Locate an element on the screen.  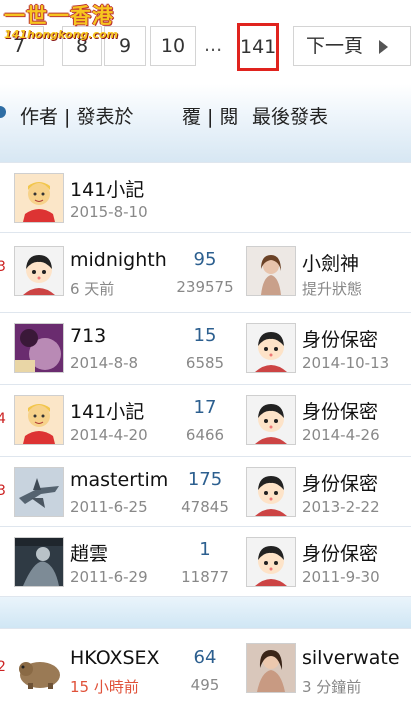
thread-row: 趙雲 2011-6-29 1 11877 身份保密 2011-9-30 is located at coordinates (205, 561).